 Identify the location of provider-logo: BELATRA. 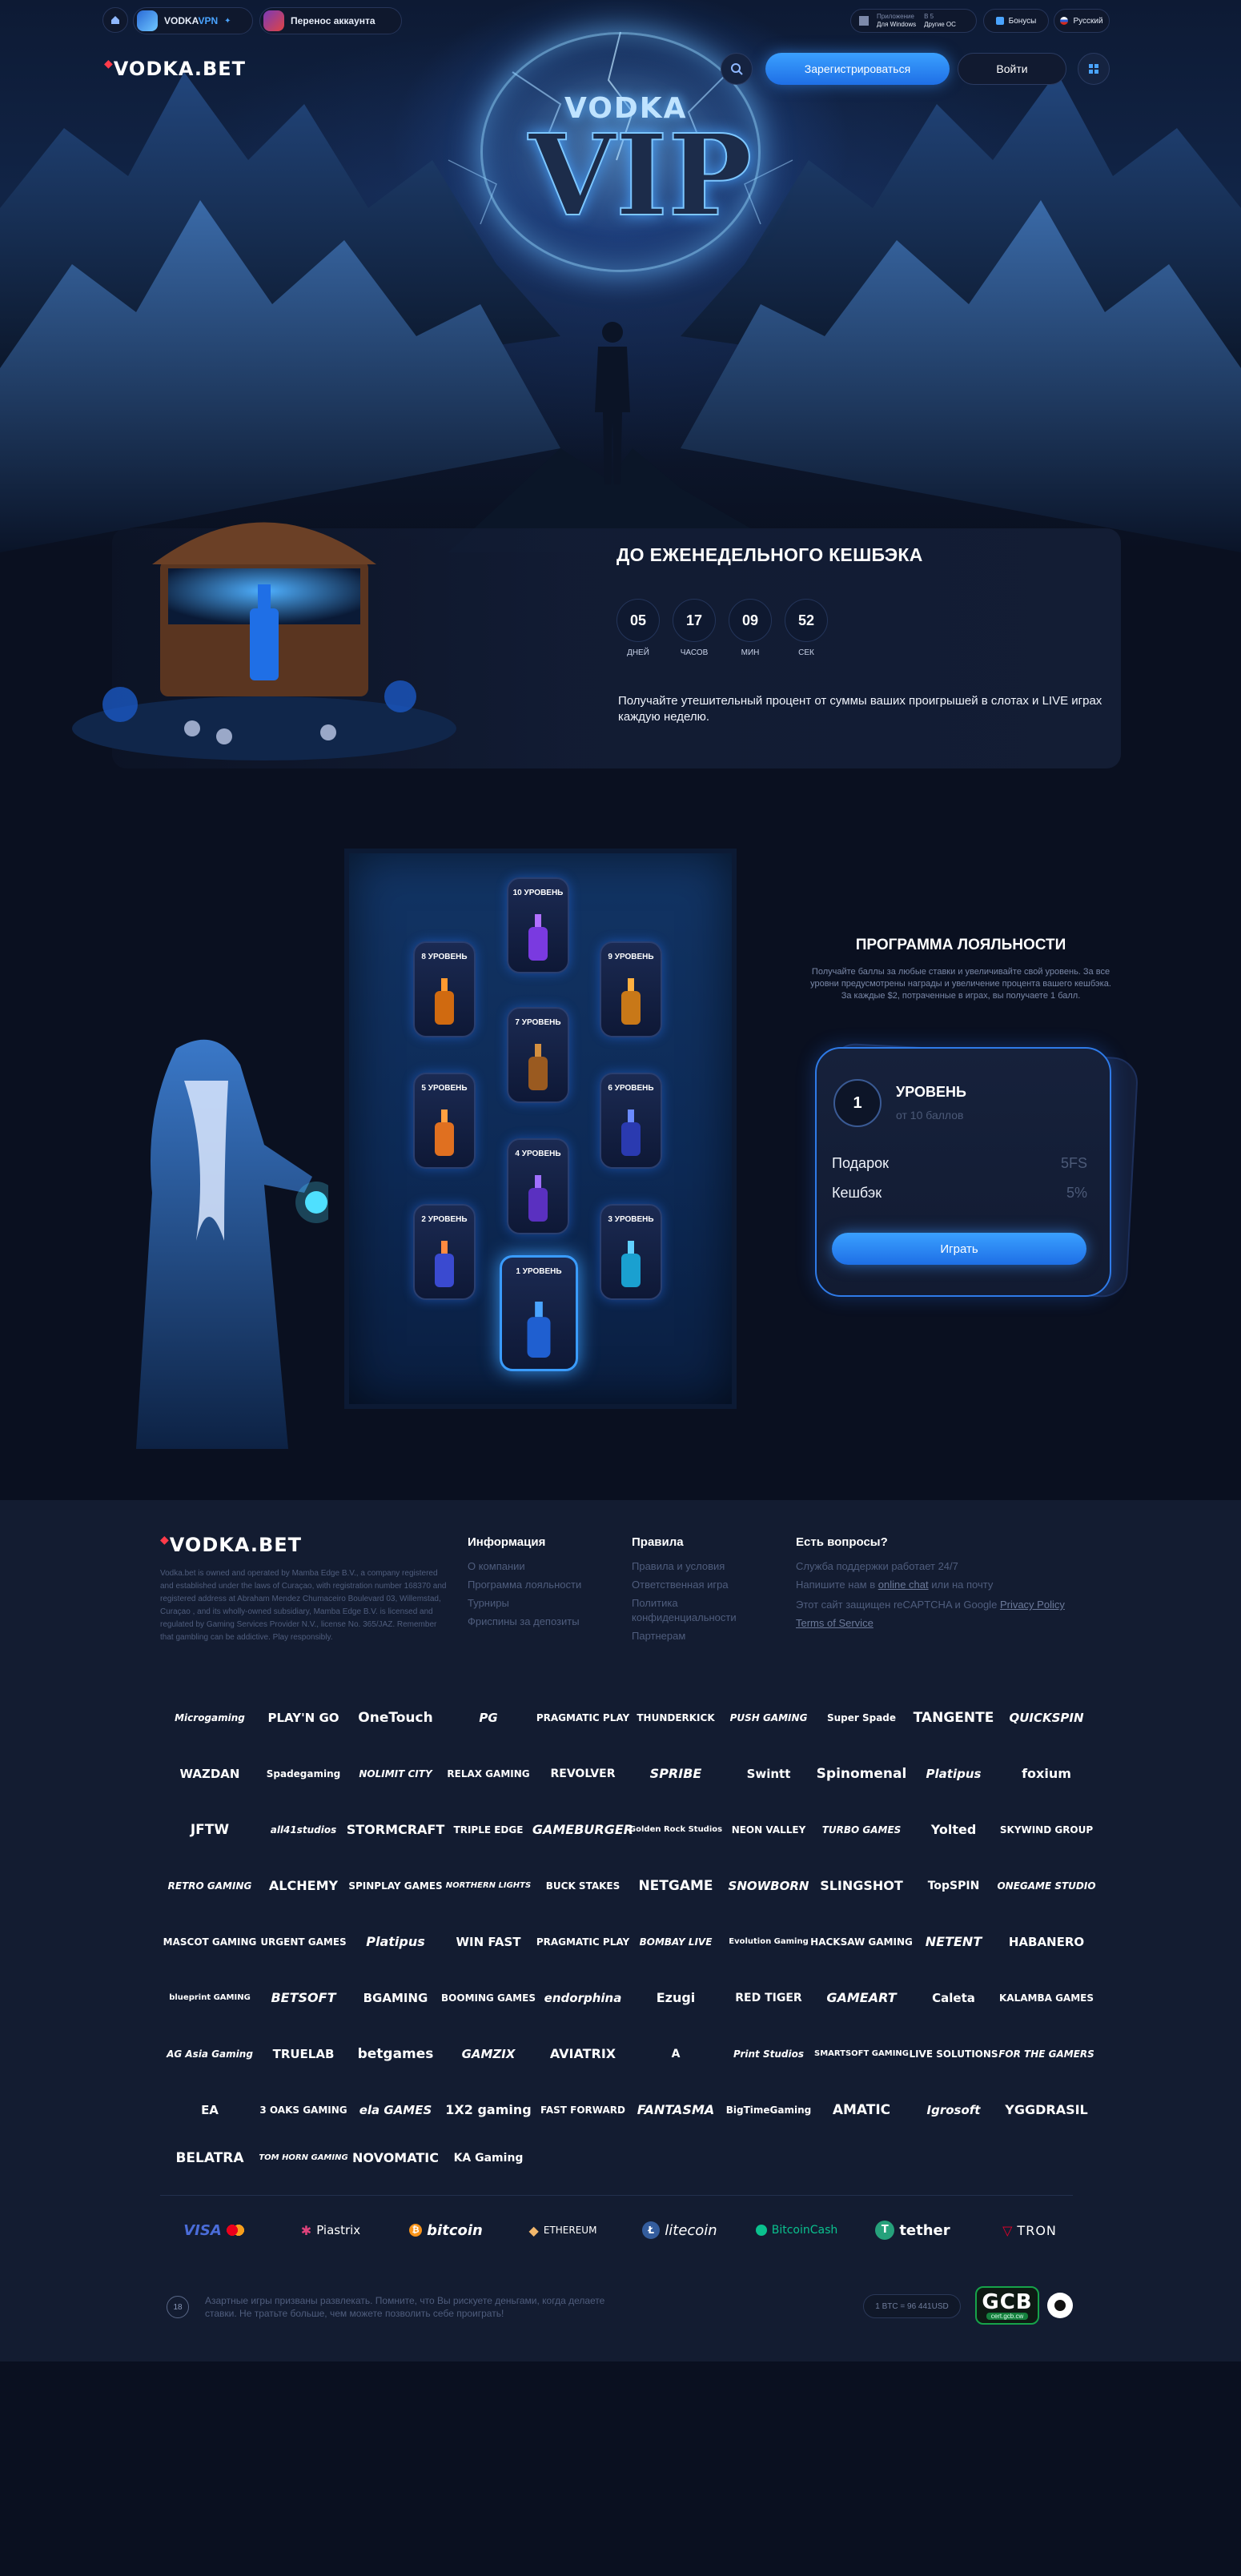
(210, 2158).